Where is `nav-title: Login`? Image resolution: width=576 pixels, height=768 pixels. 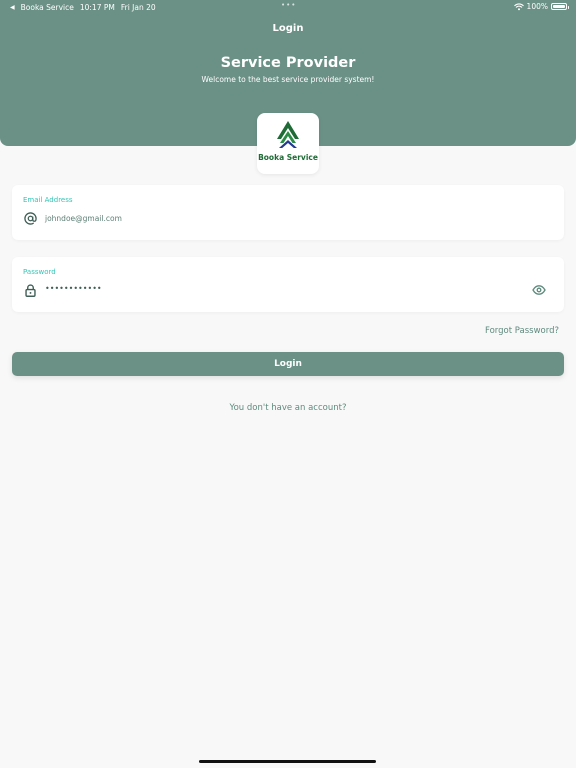 nav-title: Login is located at coordinates (288, 28).